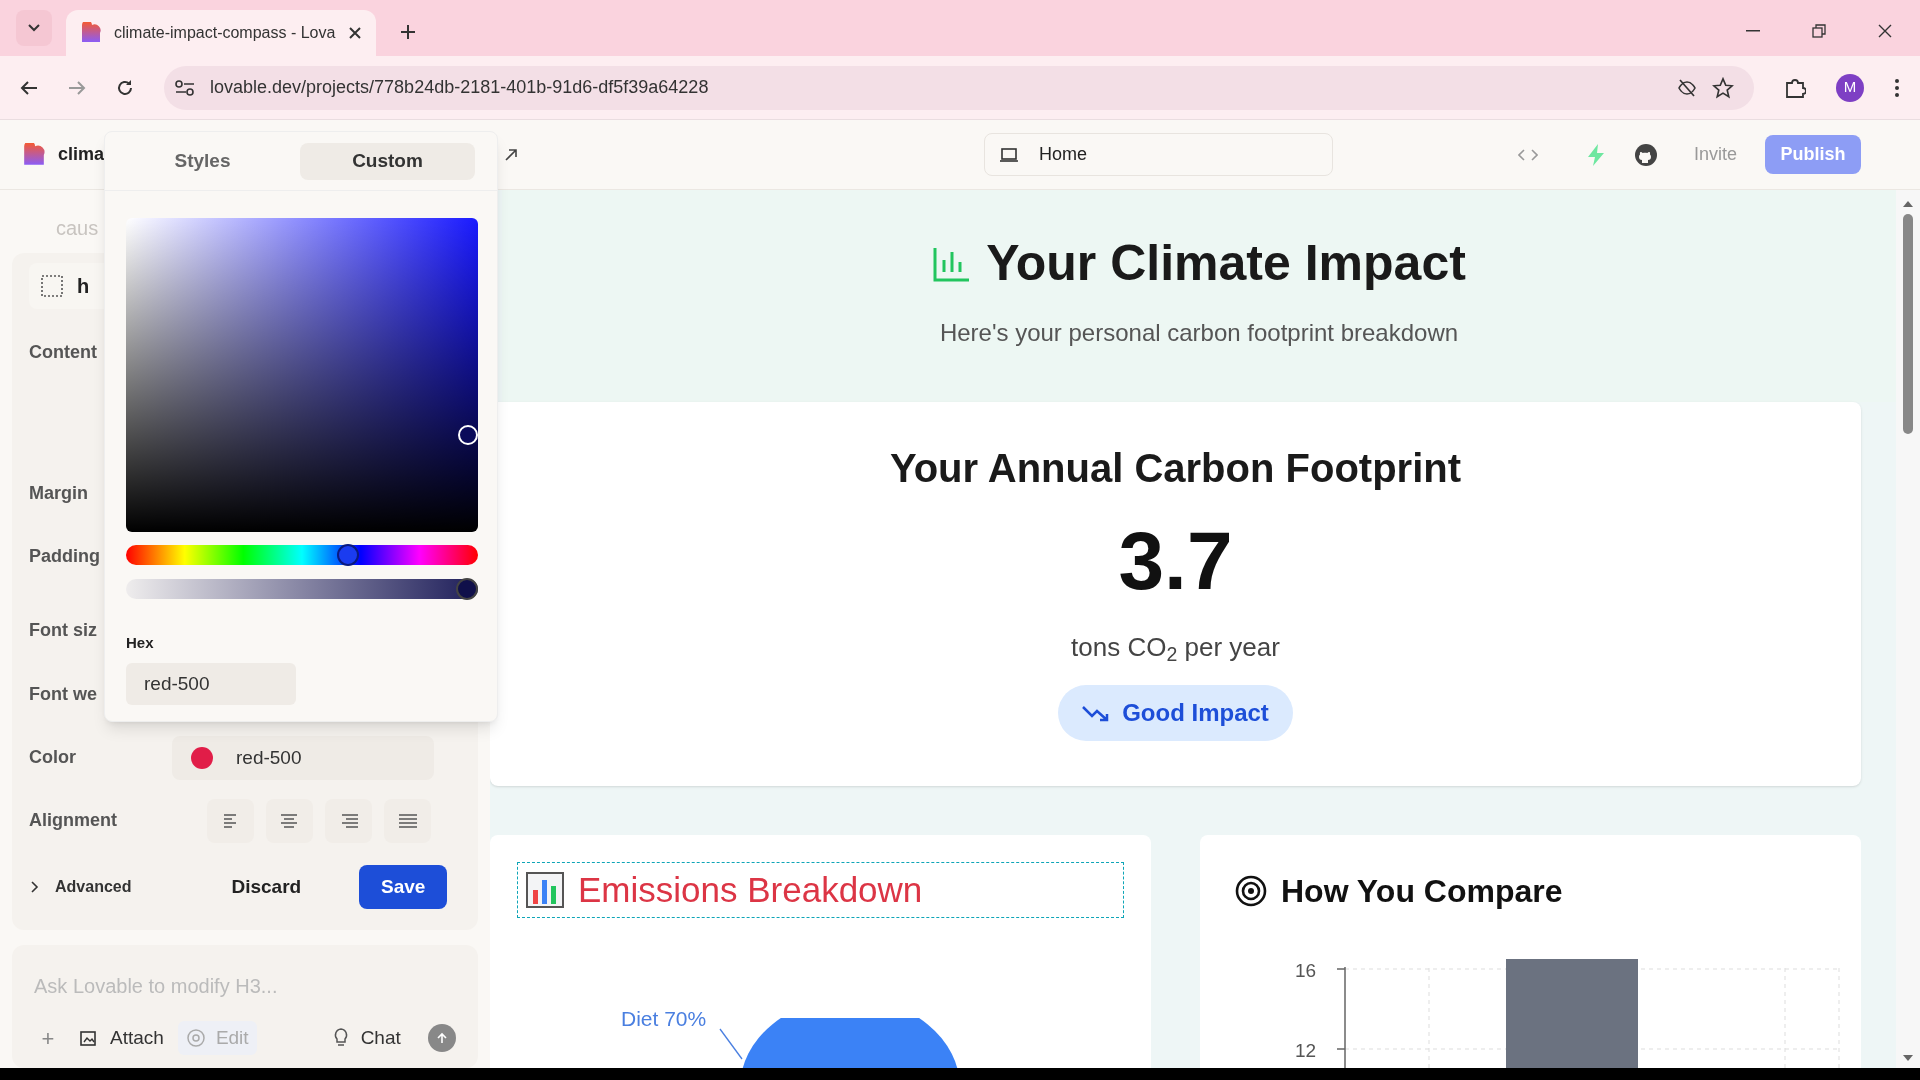 This screenshot has height=1080, width=1920. I want to click on expand-arrow-icon, so click(511, 154).